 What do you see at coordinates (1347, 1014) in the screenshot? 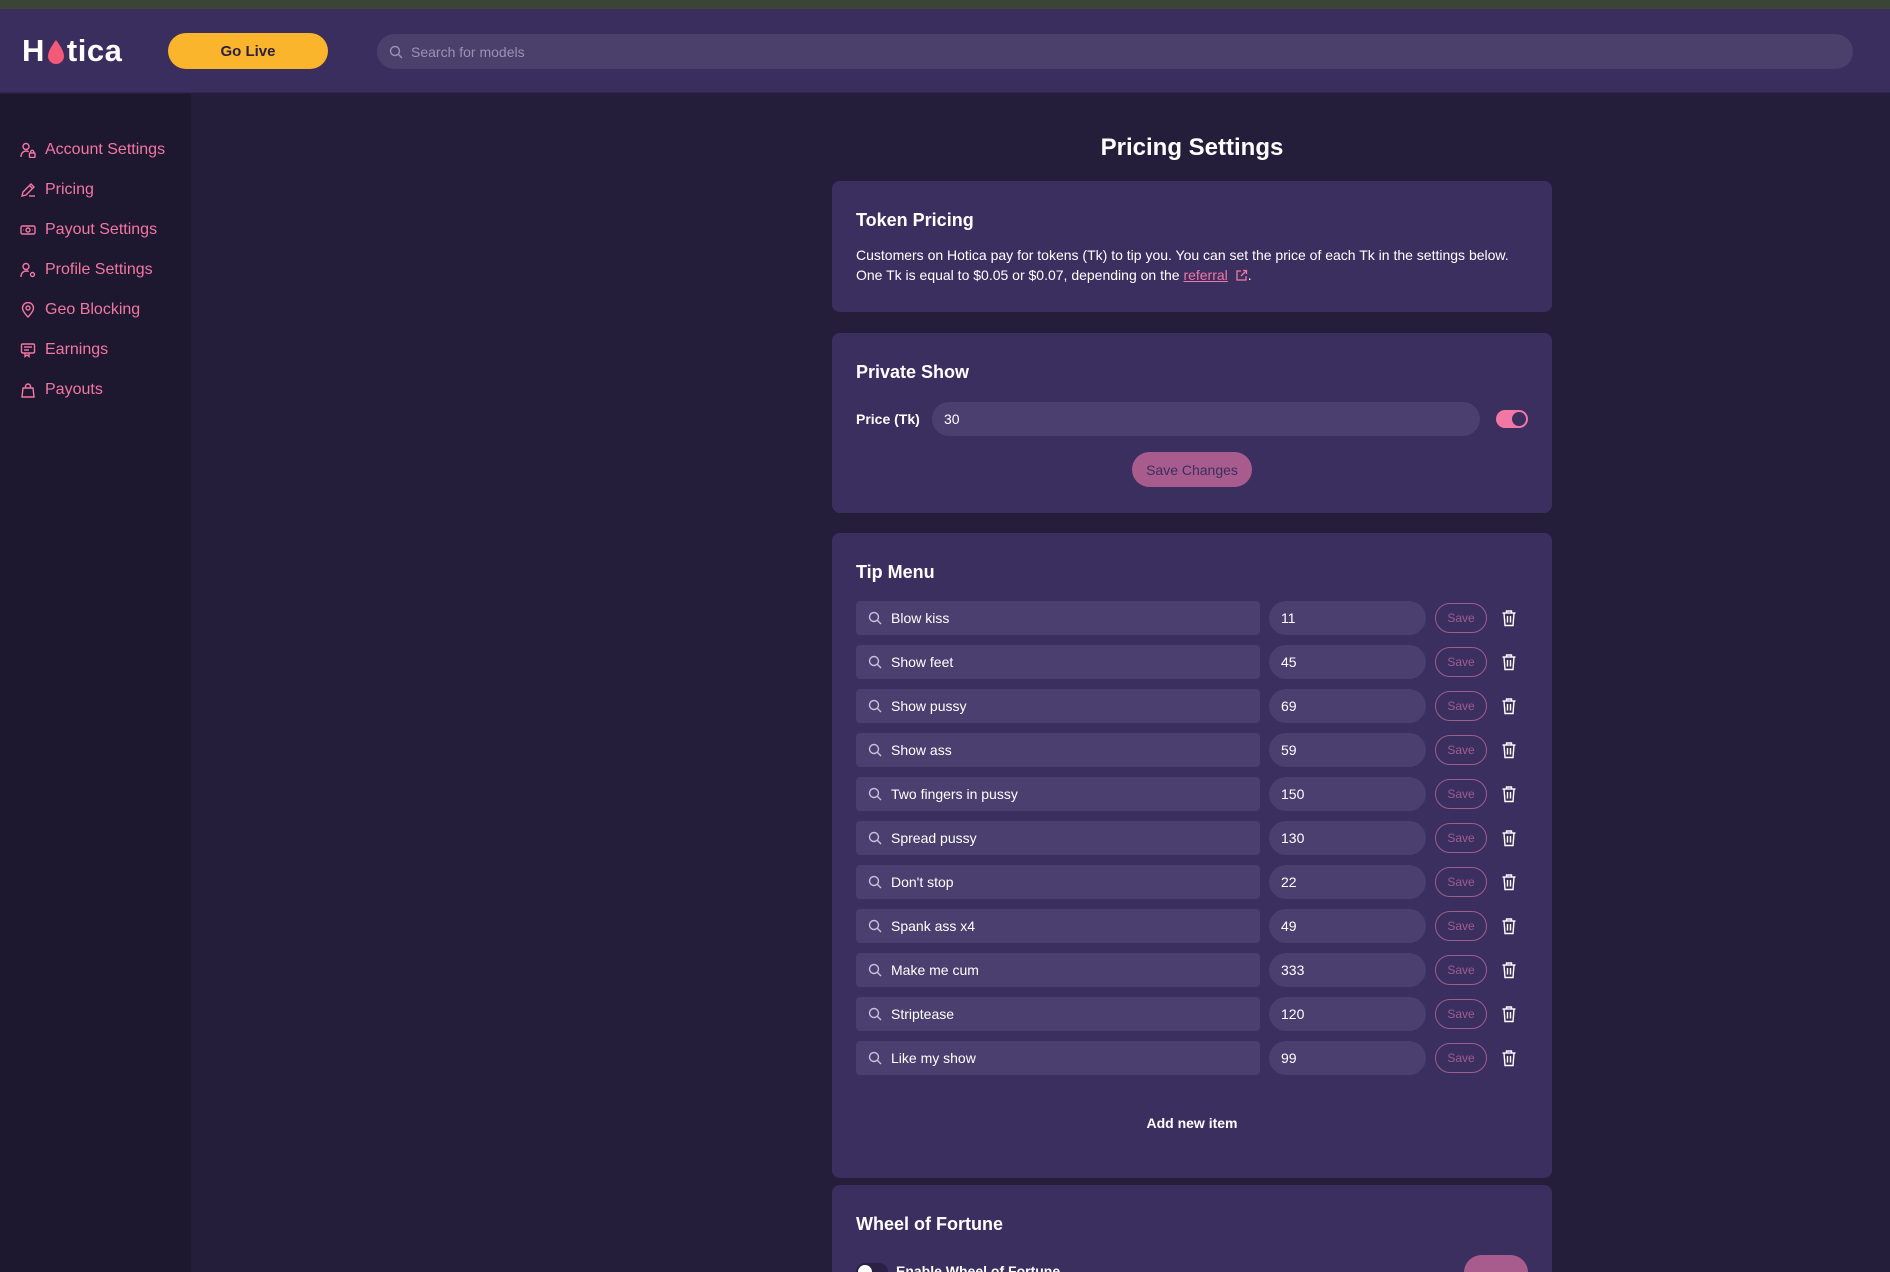
I see `tip-item-price-field: 120` at bounding box center [1347, 1014].